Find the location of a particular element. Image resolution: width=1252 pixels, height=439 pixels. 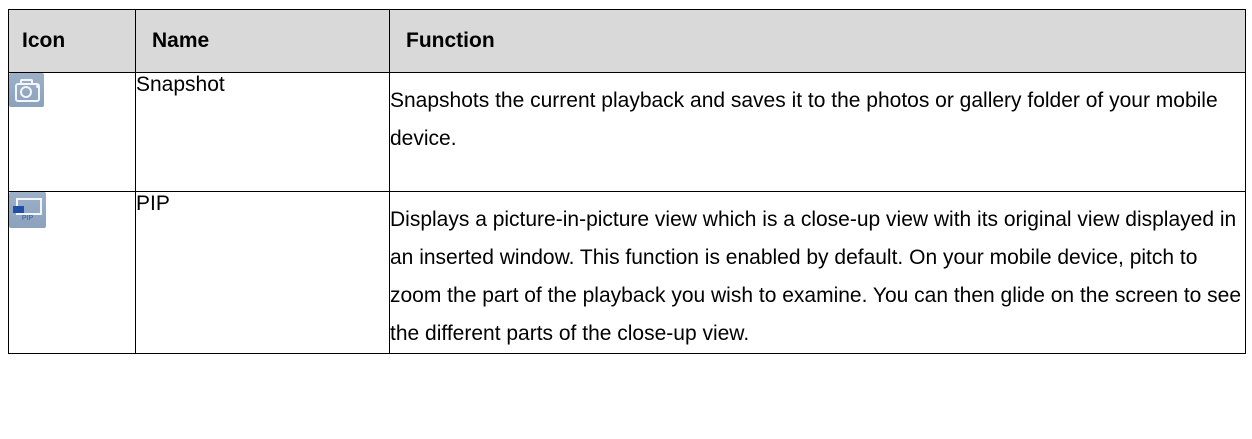

camera-icon is located at coordinates (26, 90).